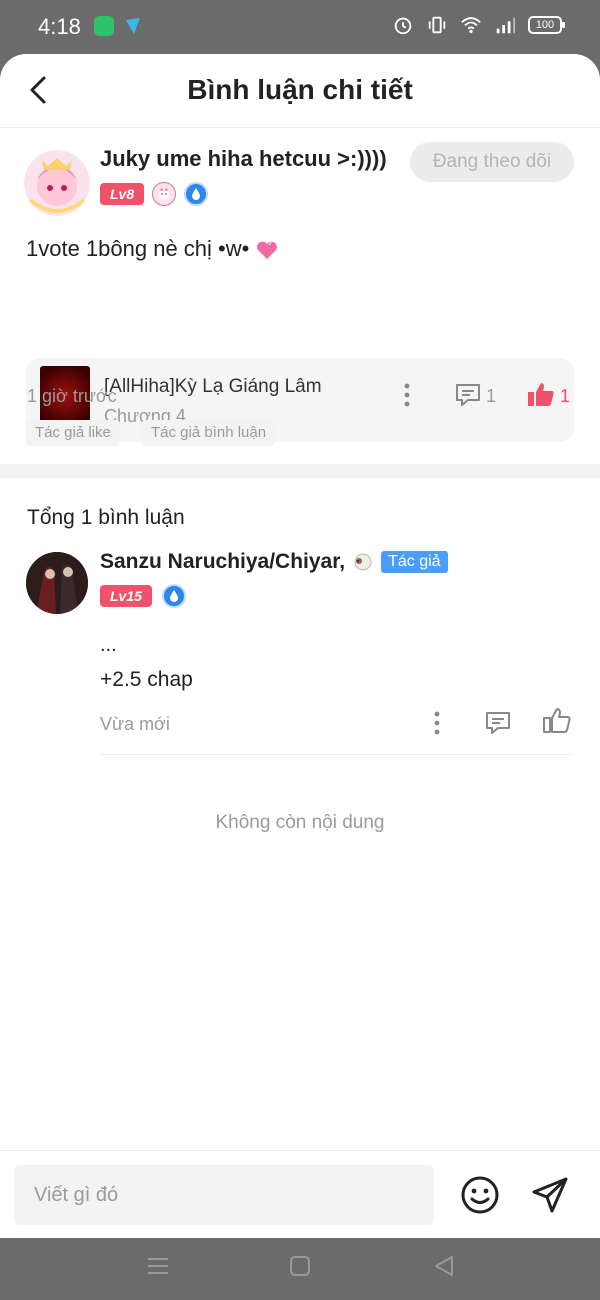 This screenshot has height=1300, width=600. Describe the element at coordinates (363, 562) in the screenshot. I see `sheep-emoji-icon` at that location.